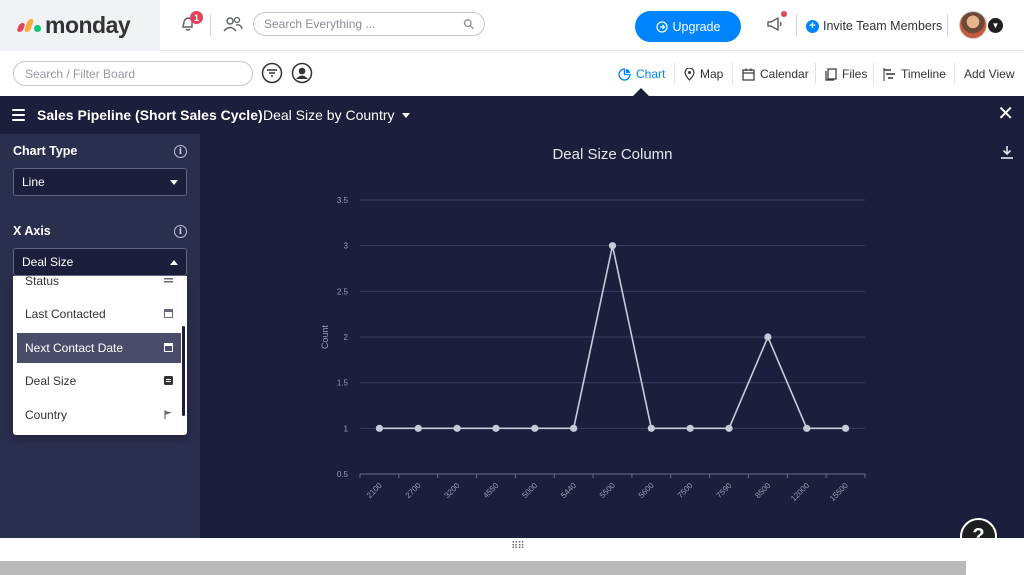 The width and height of the screenshot is (1024, 575). I want to click on chart-type-select: Line, so click(100, 182).